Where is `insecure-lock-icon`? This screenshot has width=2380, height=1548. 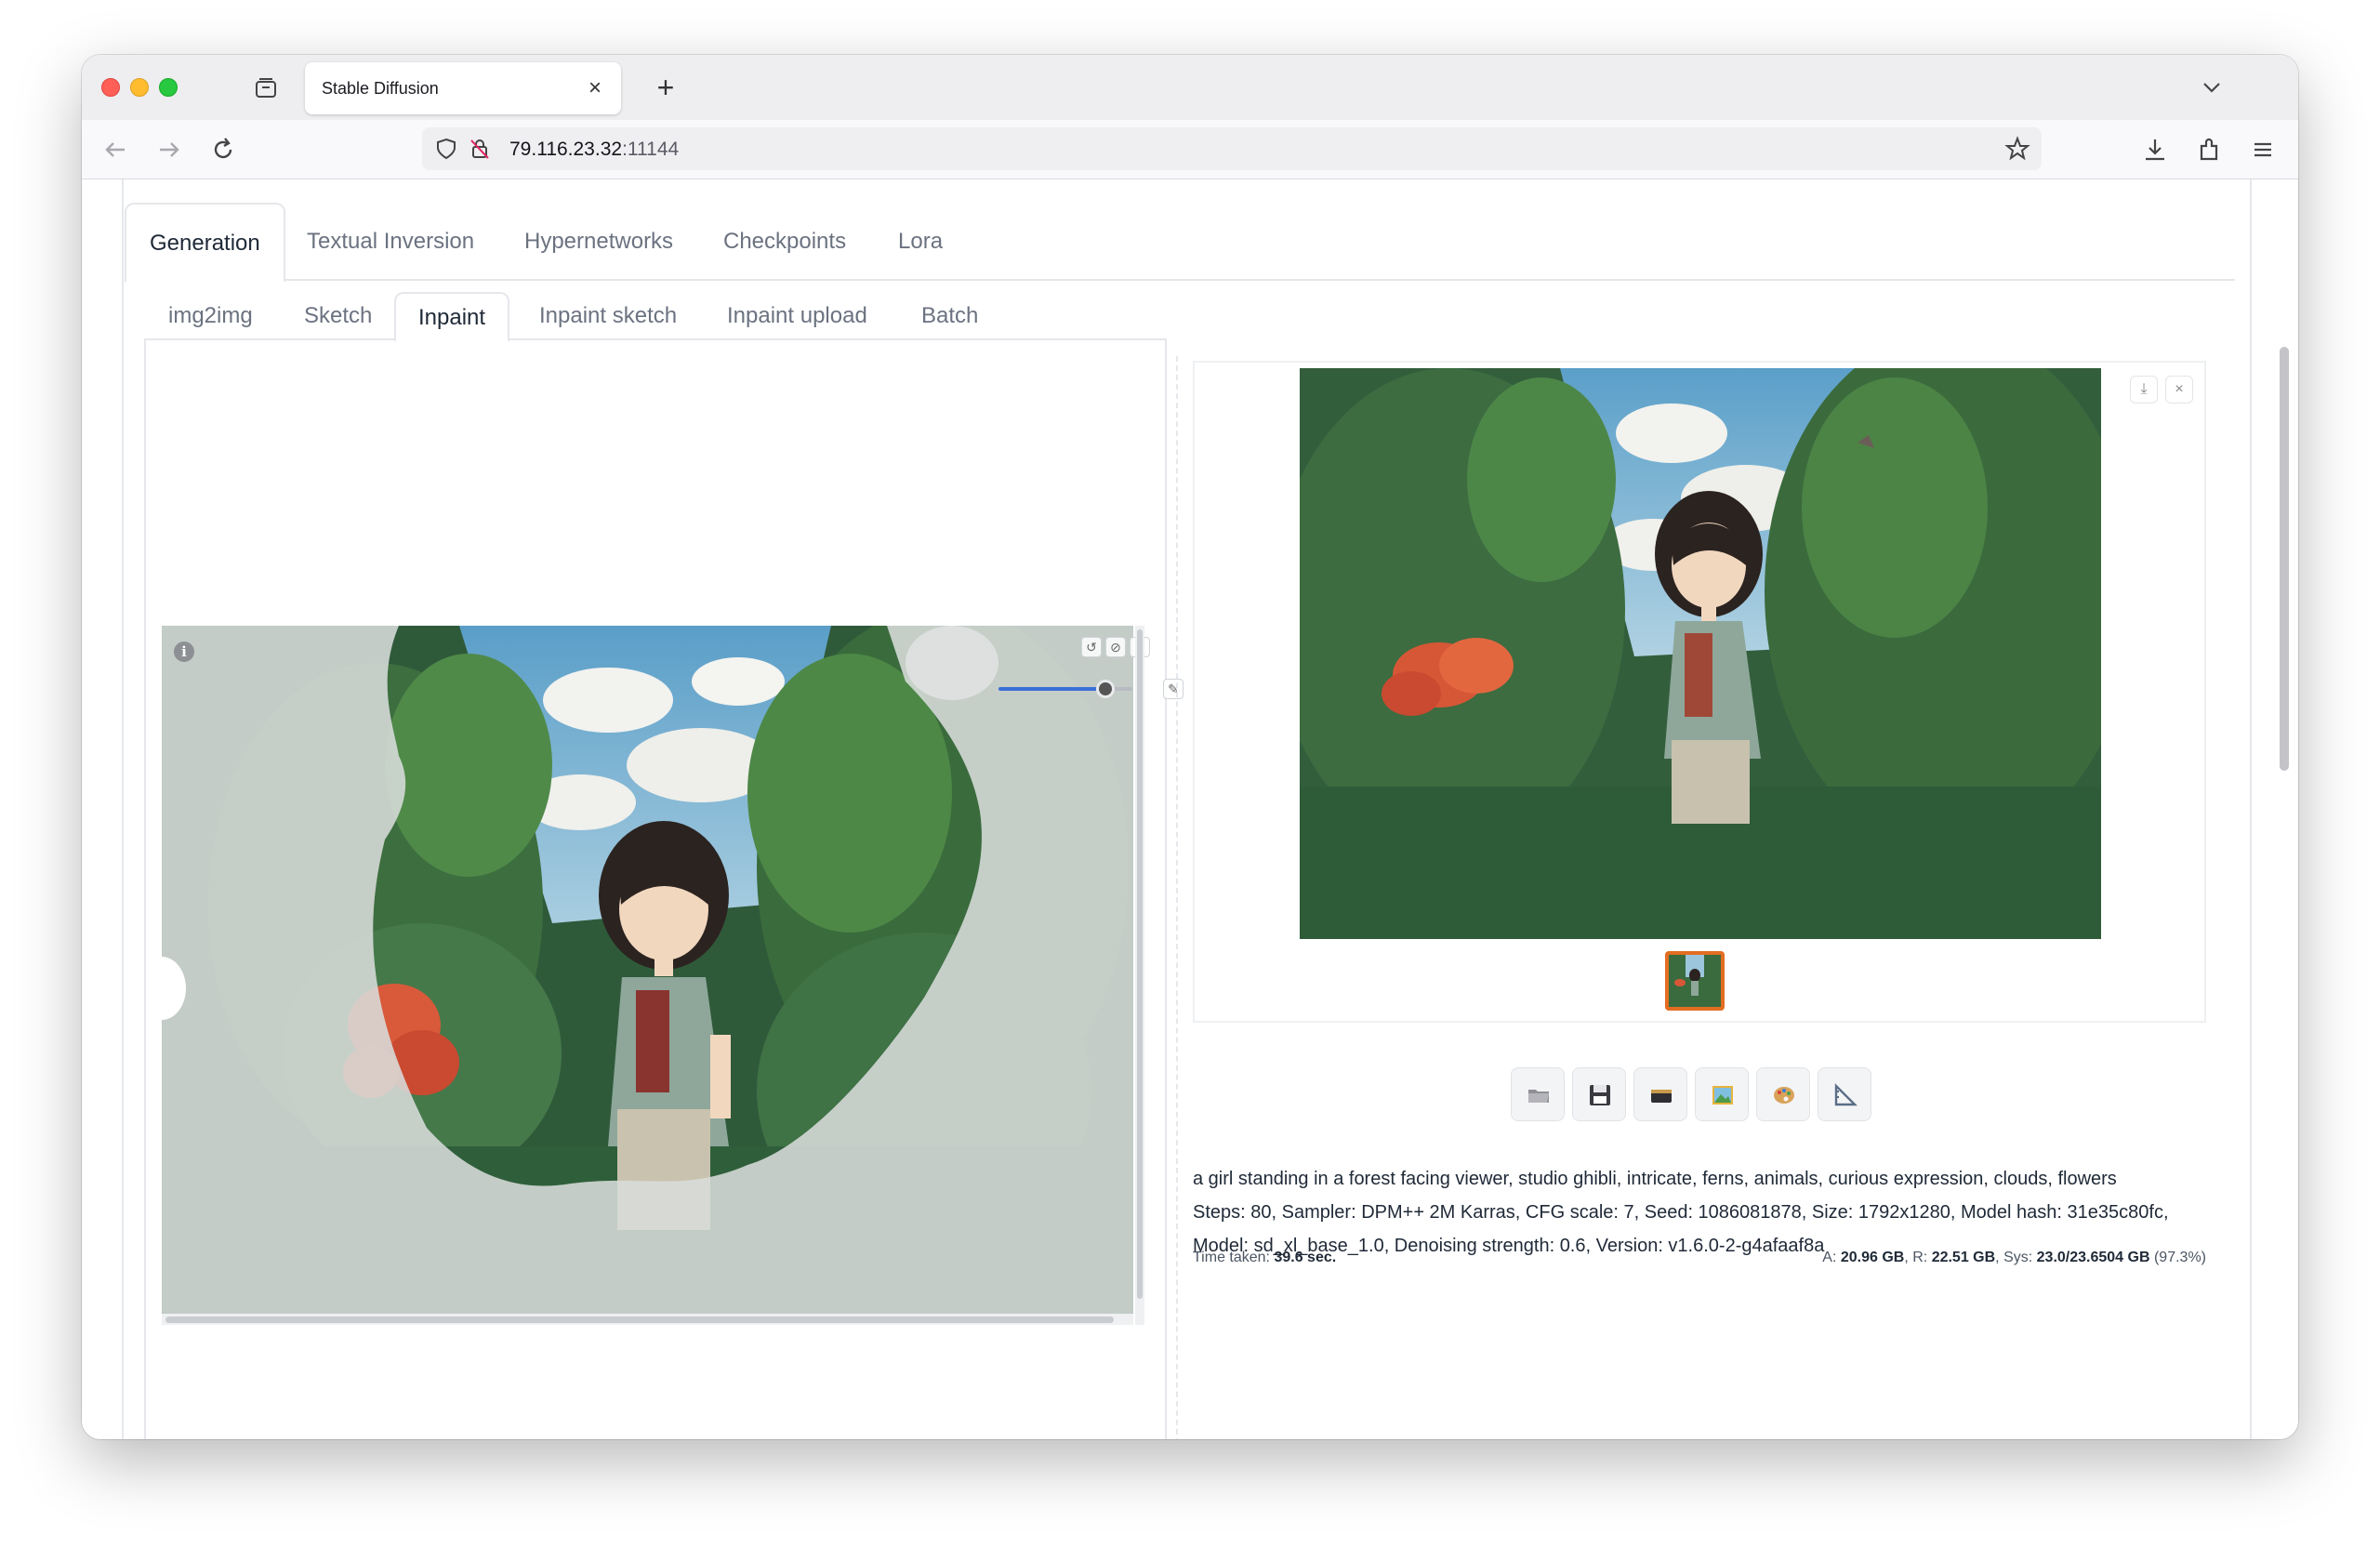
insecure-lock-icon is located at coordinates (480, 149).